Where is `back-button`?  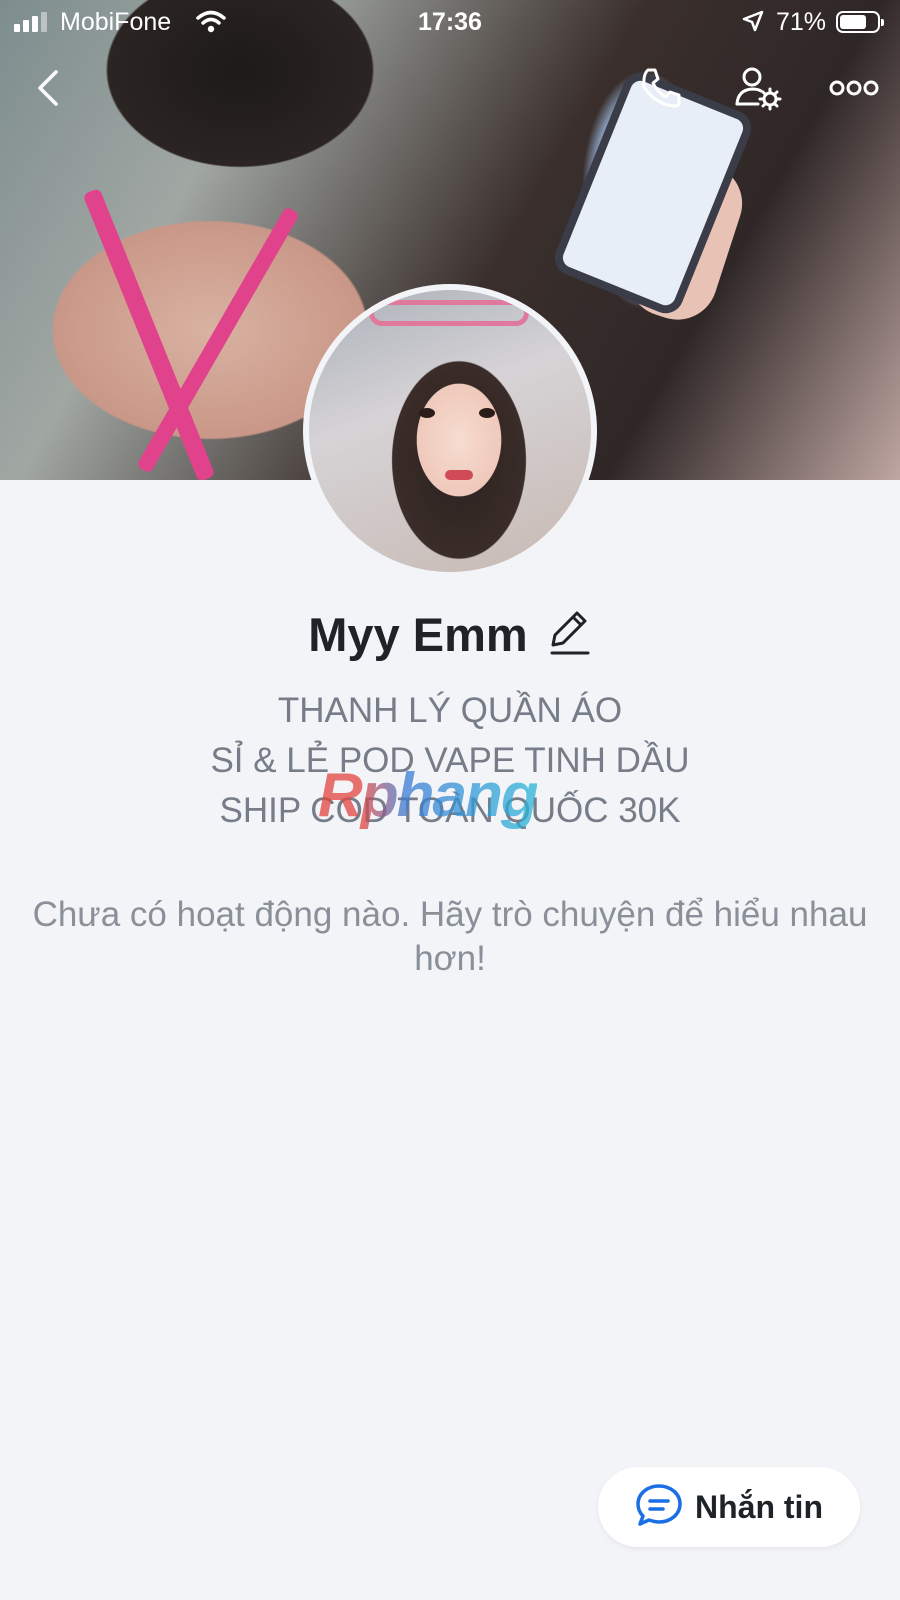
back-button is located at coordinates (48, 90).